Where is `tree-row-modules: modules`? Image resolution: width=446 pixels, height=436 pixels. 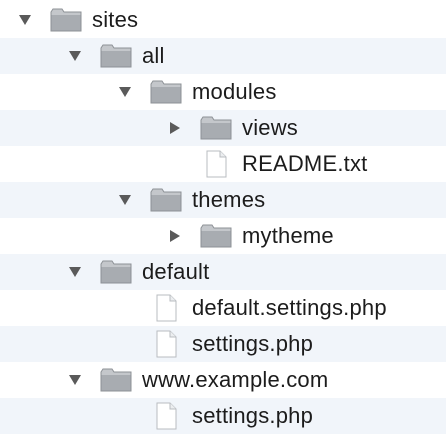
tree-row-modules: modules is located at coordinates (223, 92).